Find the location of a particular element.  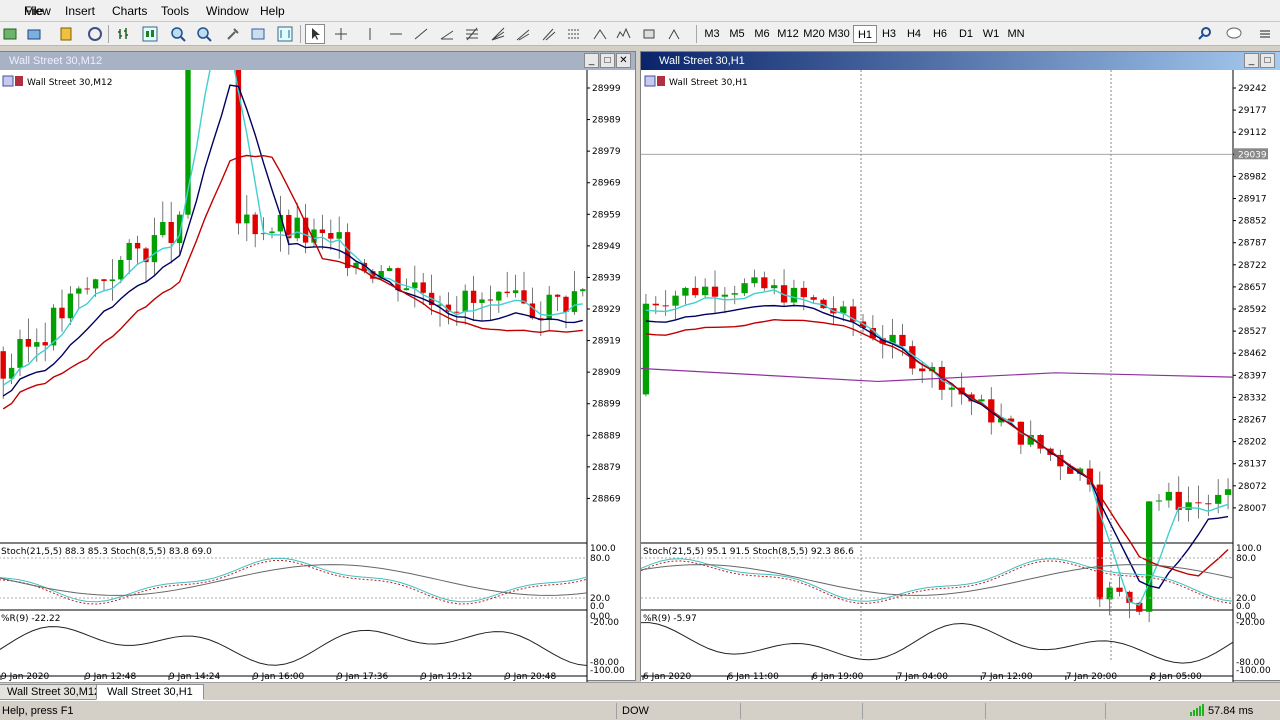

tab-h1: Wall Street 30,H1 is located at coordinates (150, 692).